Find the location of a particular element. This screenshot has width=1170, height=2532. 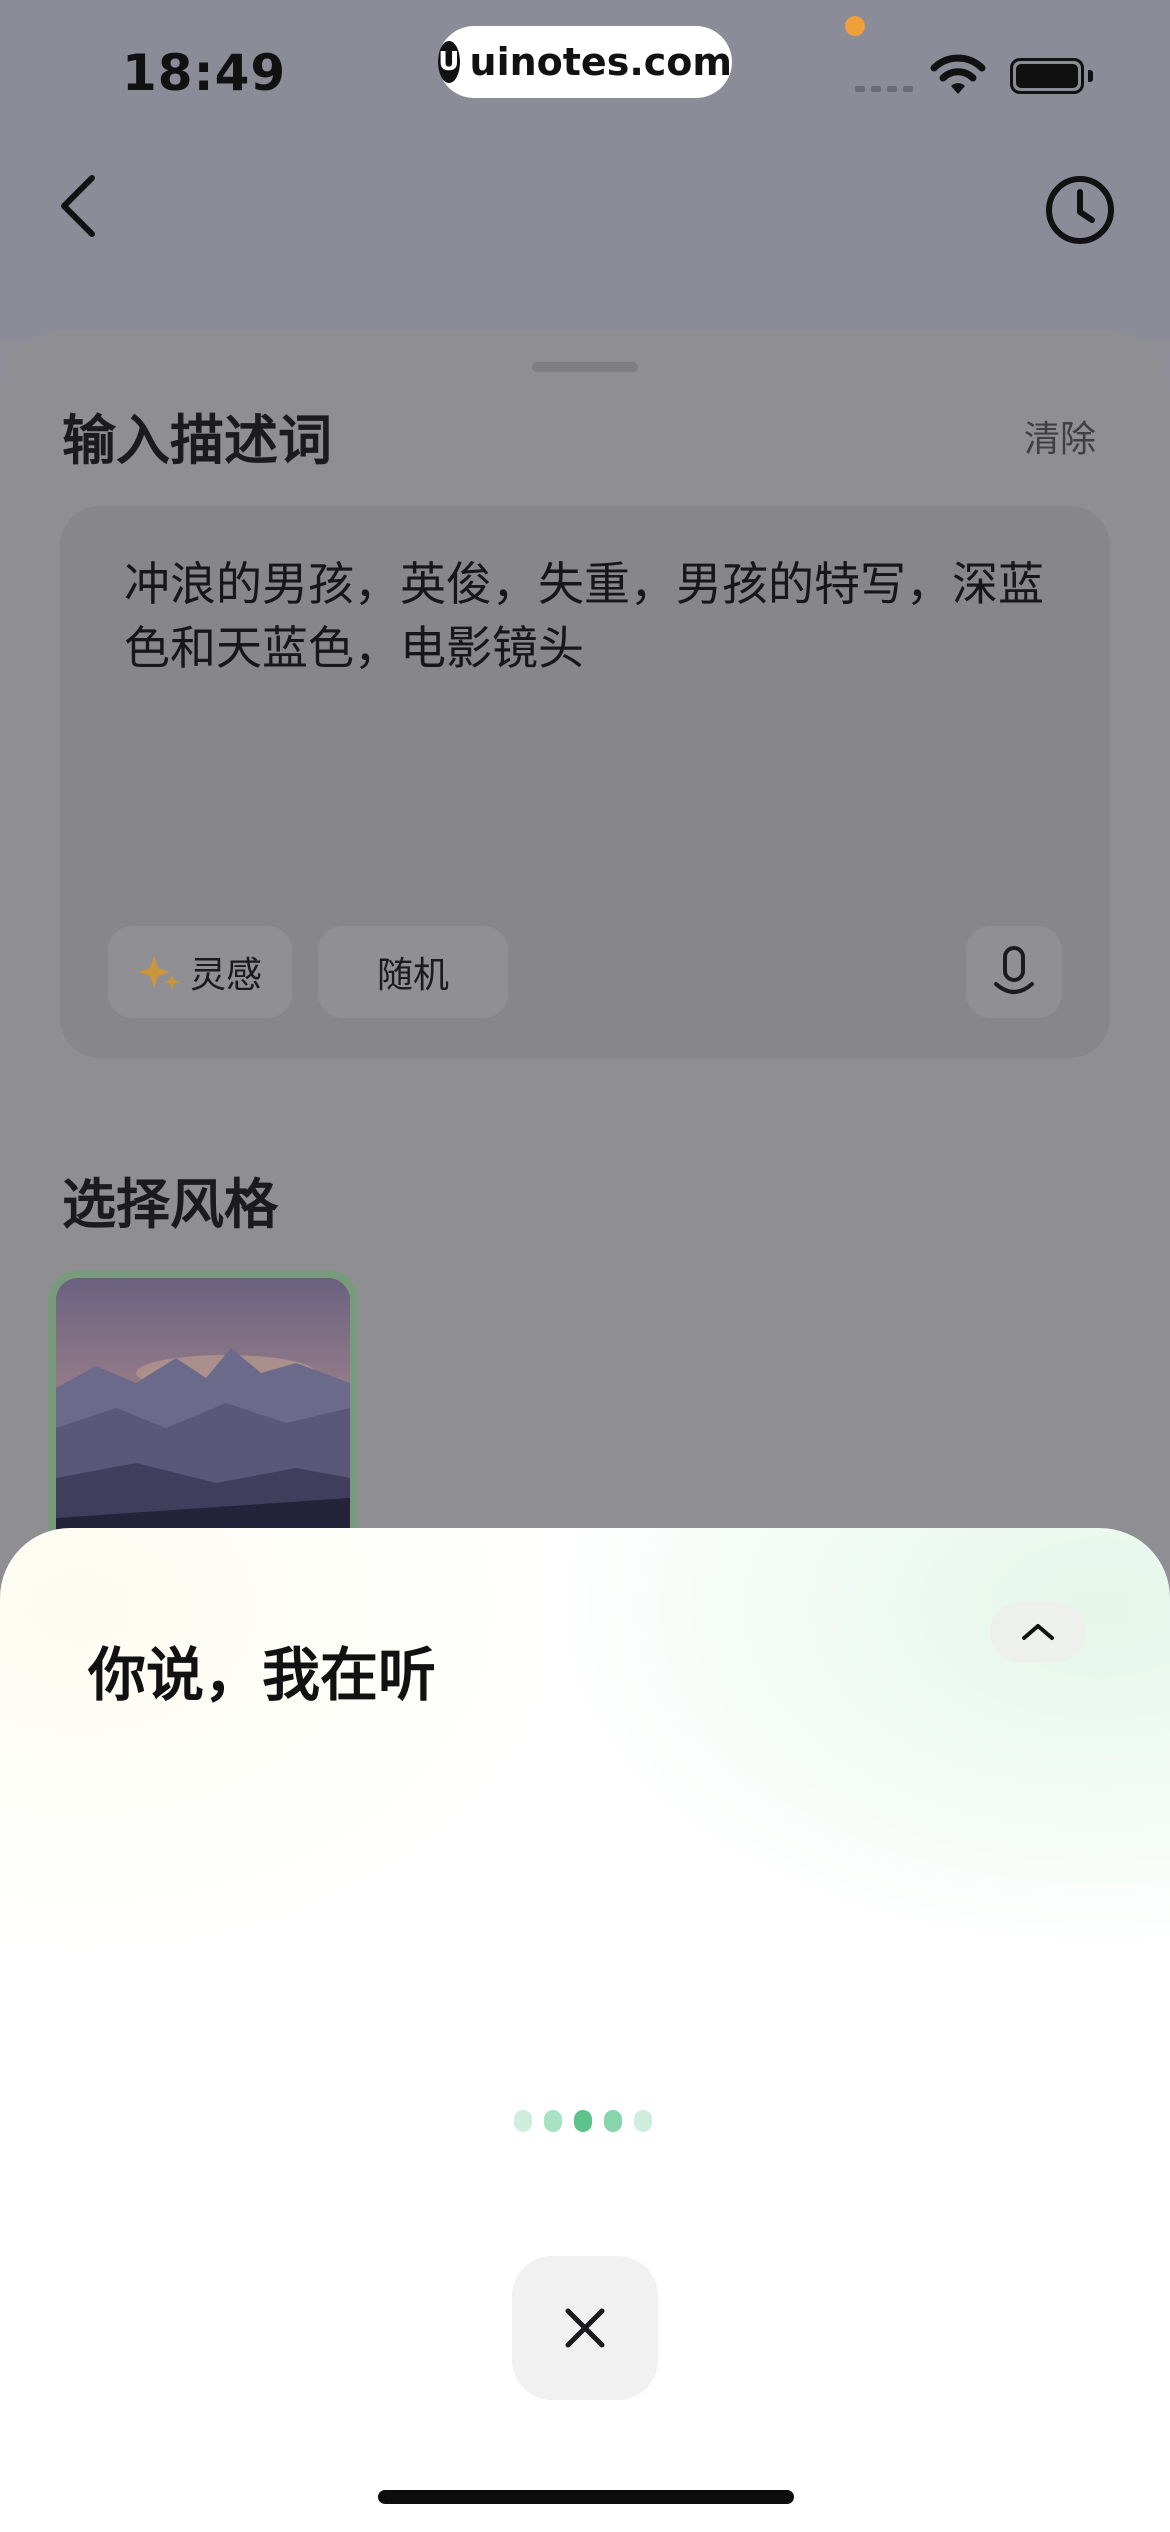

watermark-logo: U is located at coordinates (449, 62).